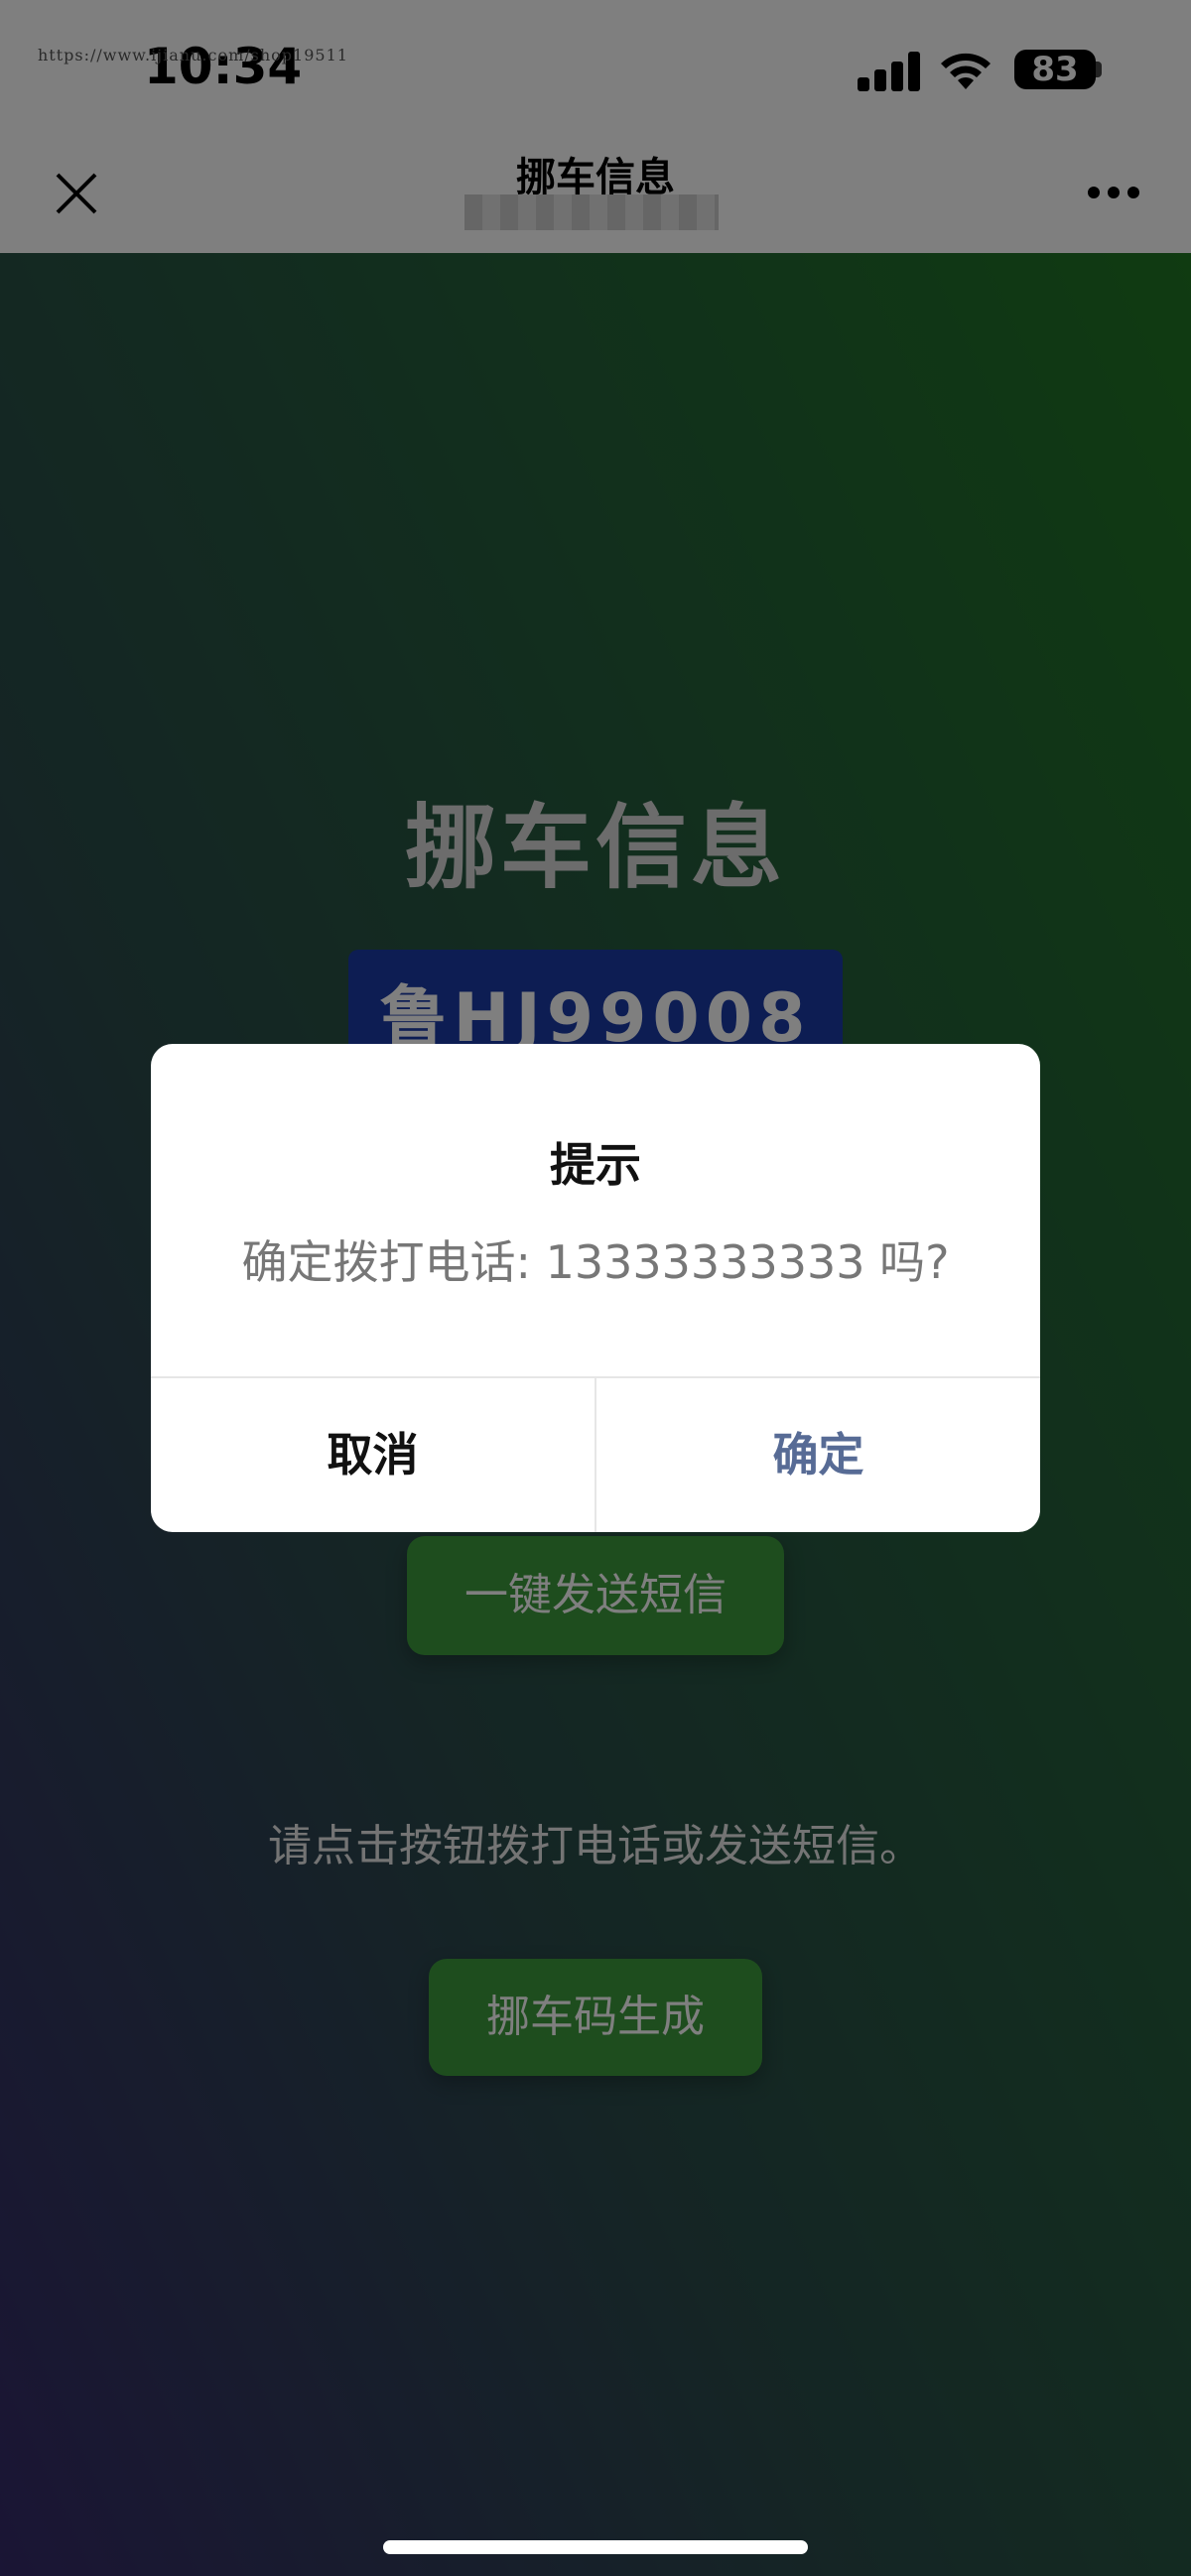 Image resolution: width=1191 pixels, height=2576 pixels. I want to click on cancel-button: 取消, so click(373, 1455).